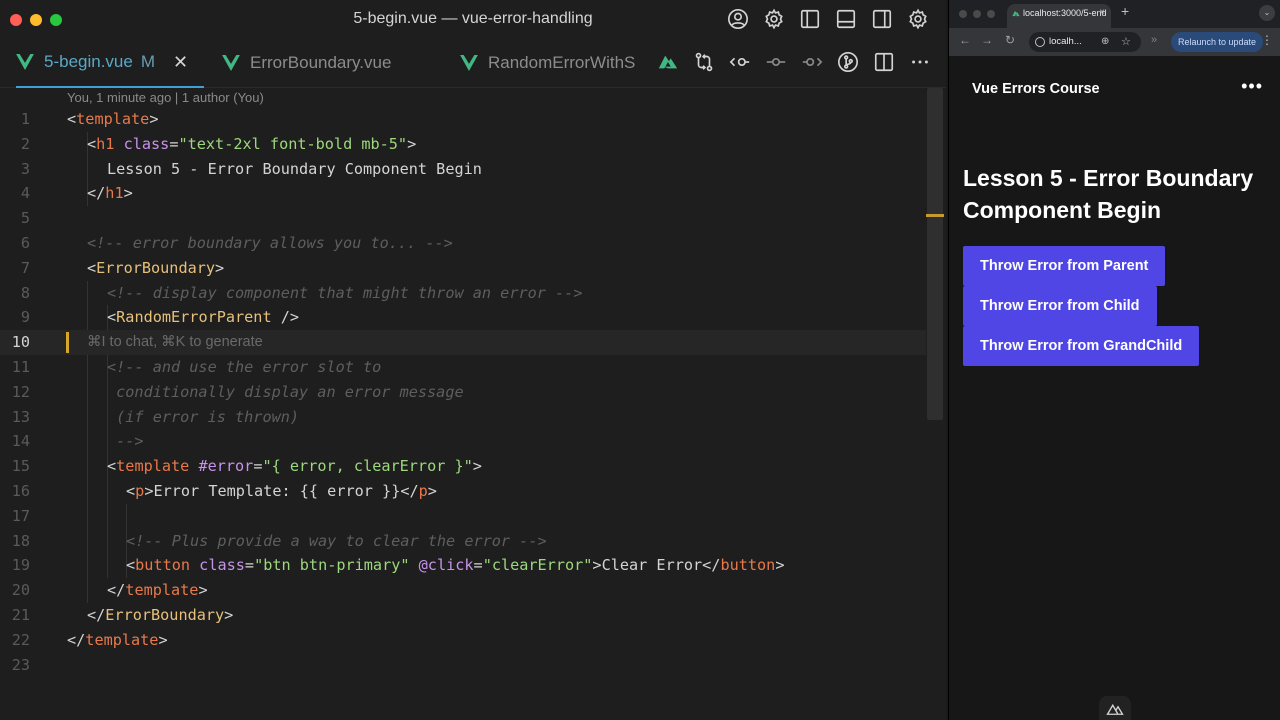 The height and width of the screenshot is (720, 1280). Describe the element at coordinates (1064, 266) in the screenshot. I see `throw-error-parent-button: Throw Error from Parent` at that location.